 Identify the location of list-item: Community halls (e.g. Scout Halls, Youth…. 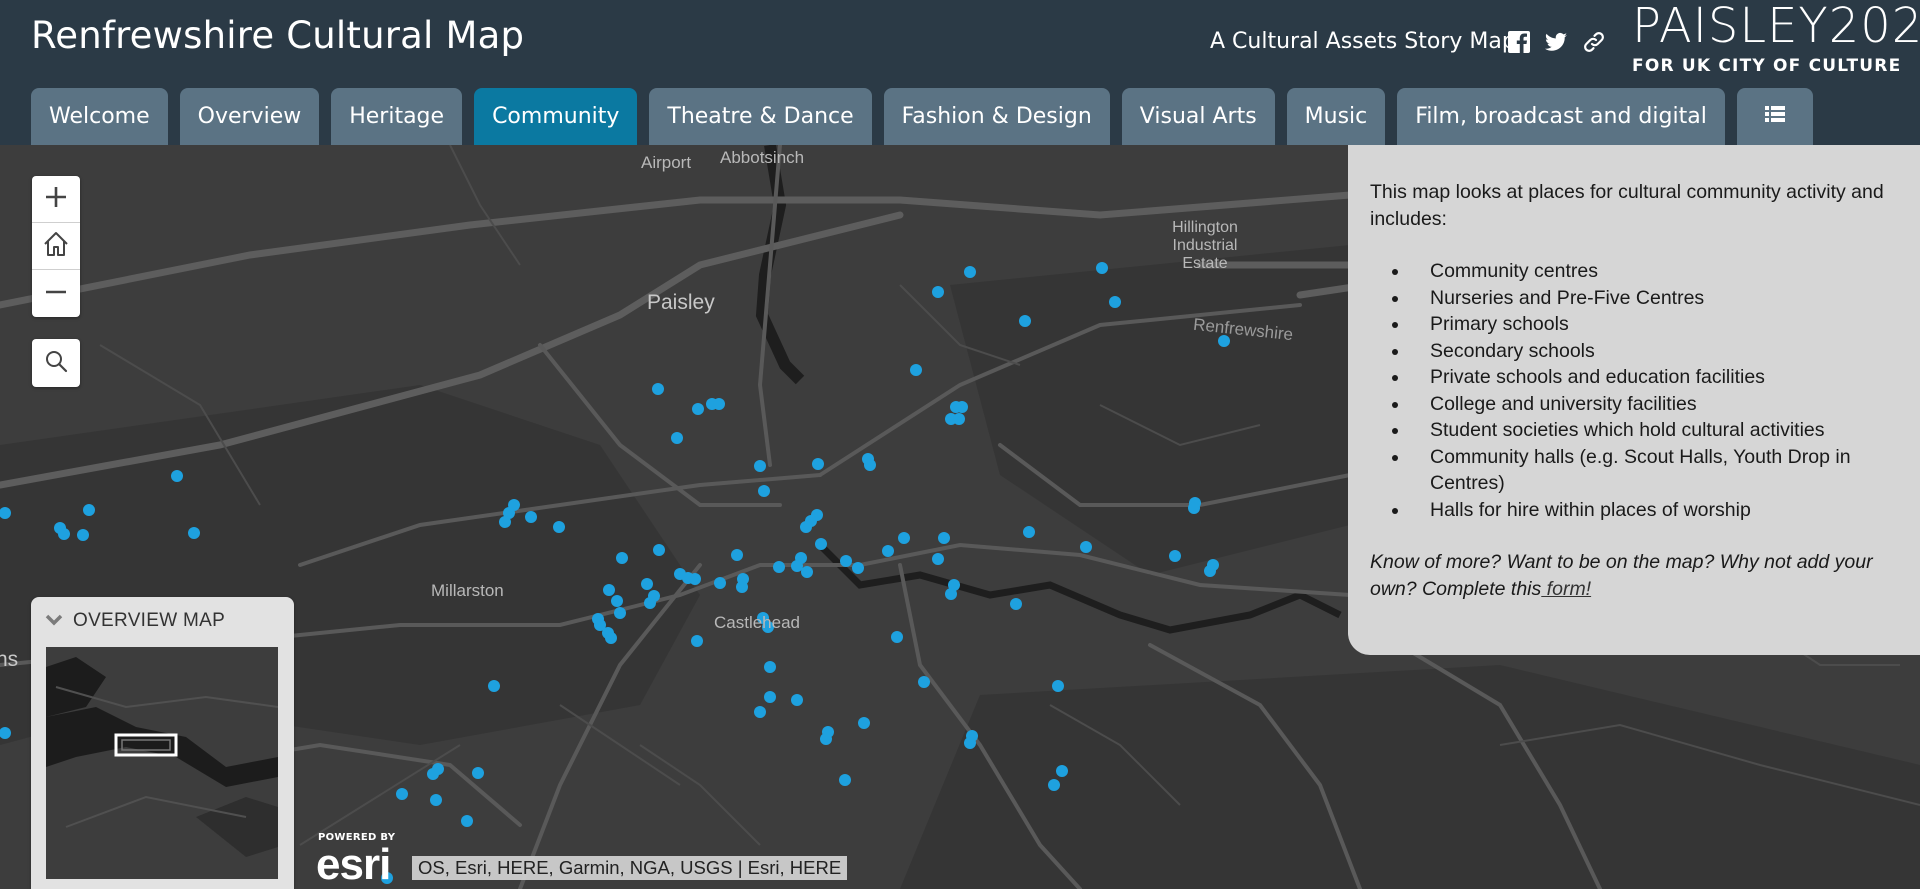
(1654, 470).